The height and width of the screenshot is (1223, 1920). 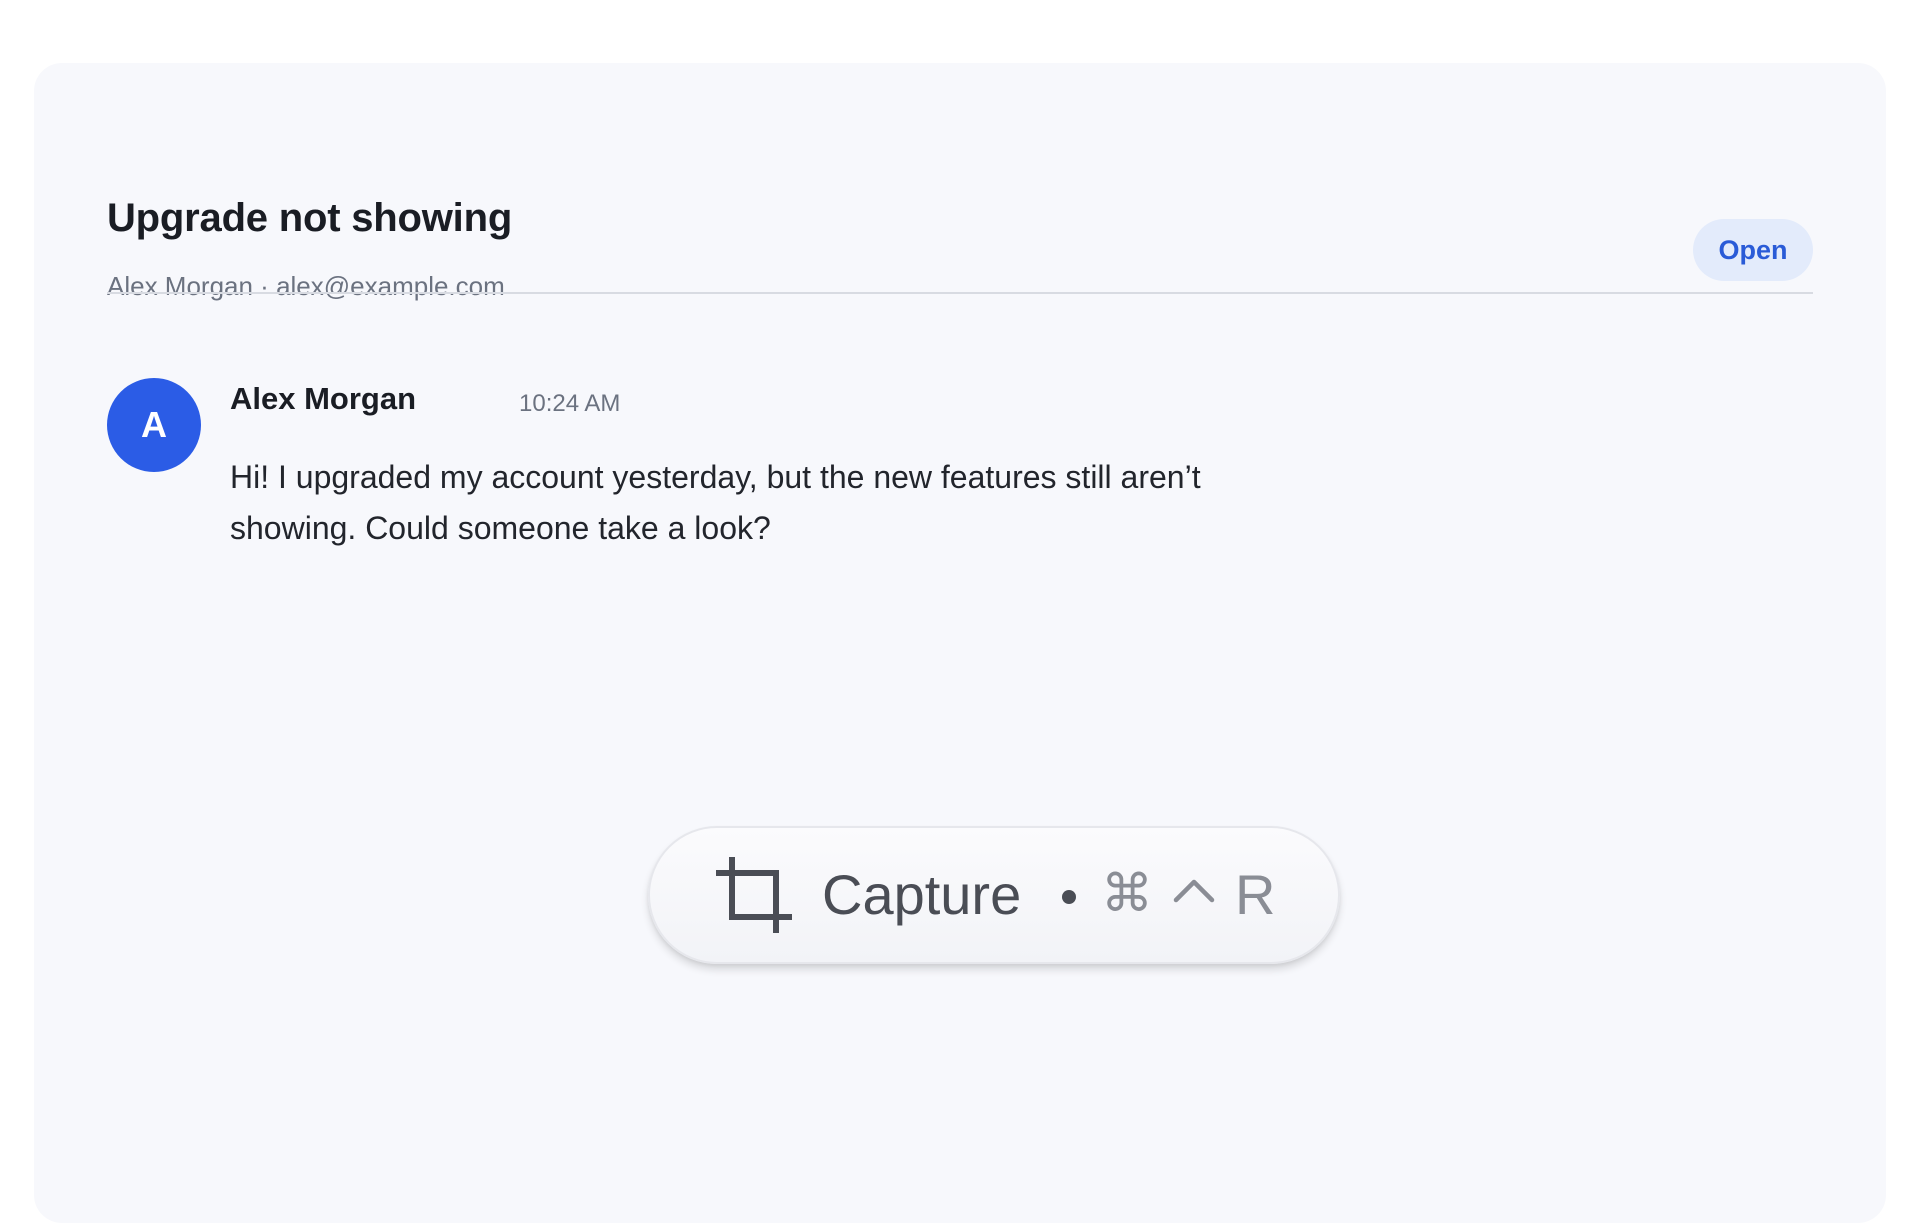 What do you see at coordinates (1194, 891) in the screenshot?
I see `control-key-icon` at bounding box center [1194, 891].